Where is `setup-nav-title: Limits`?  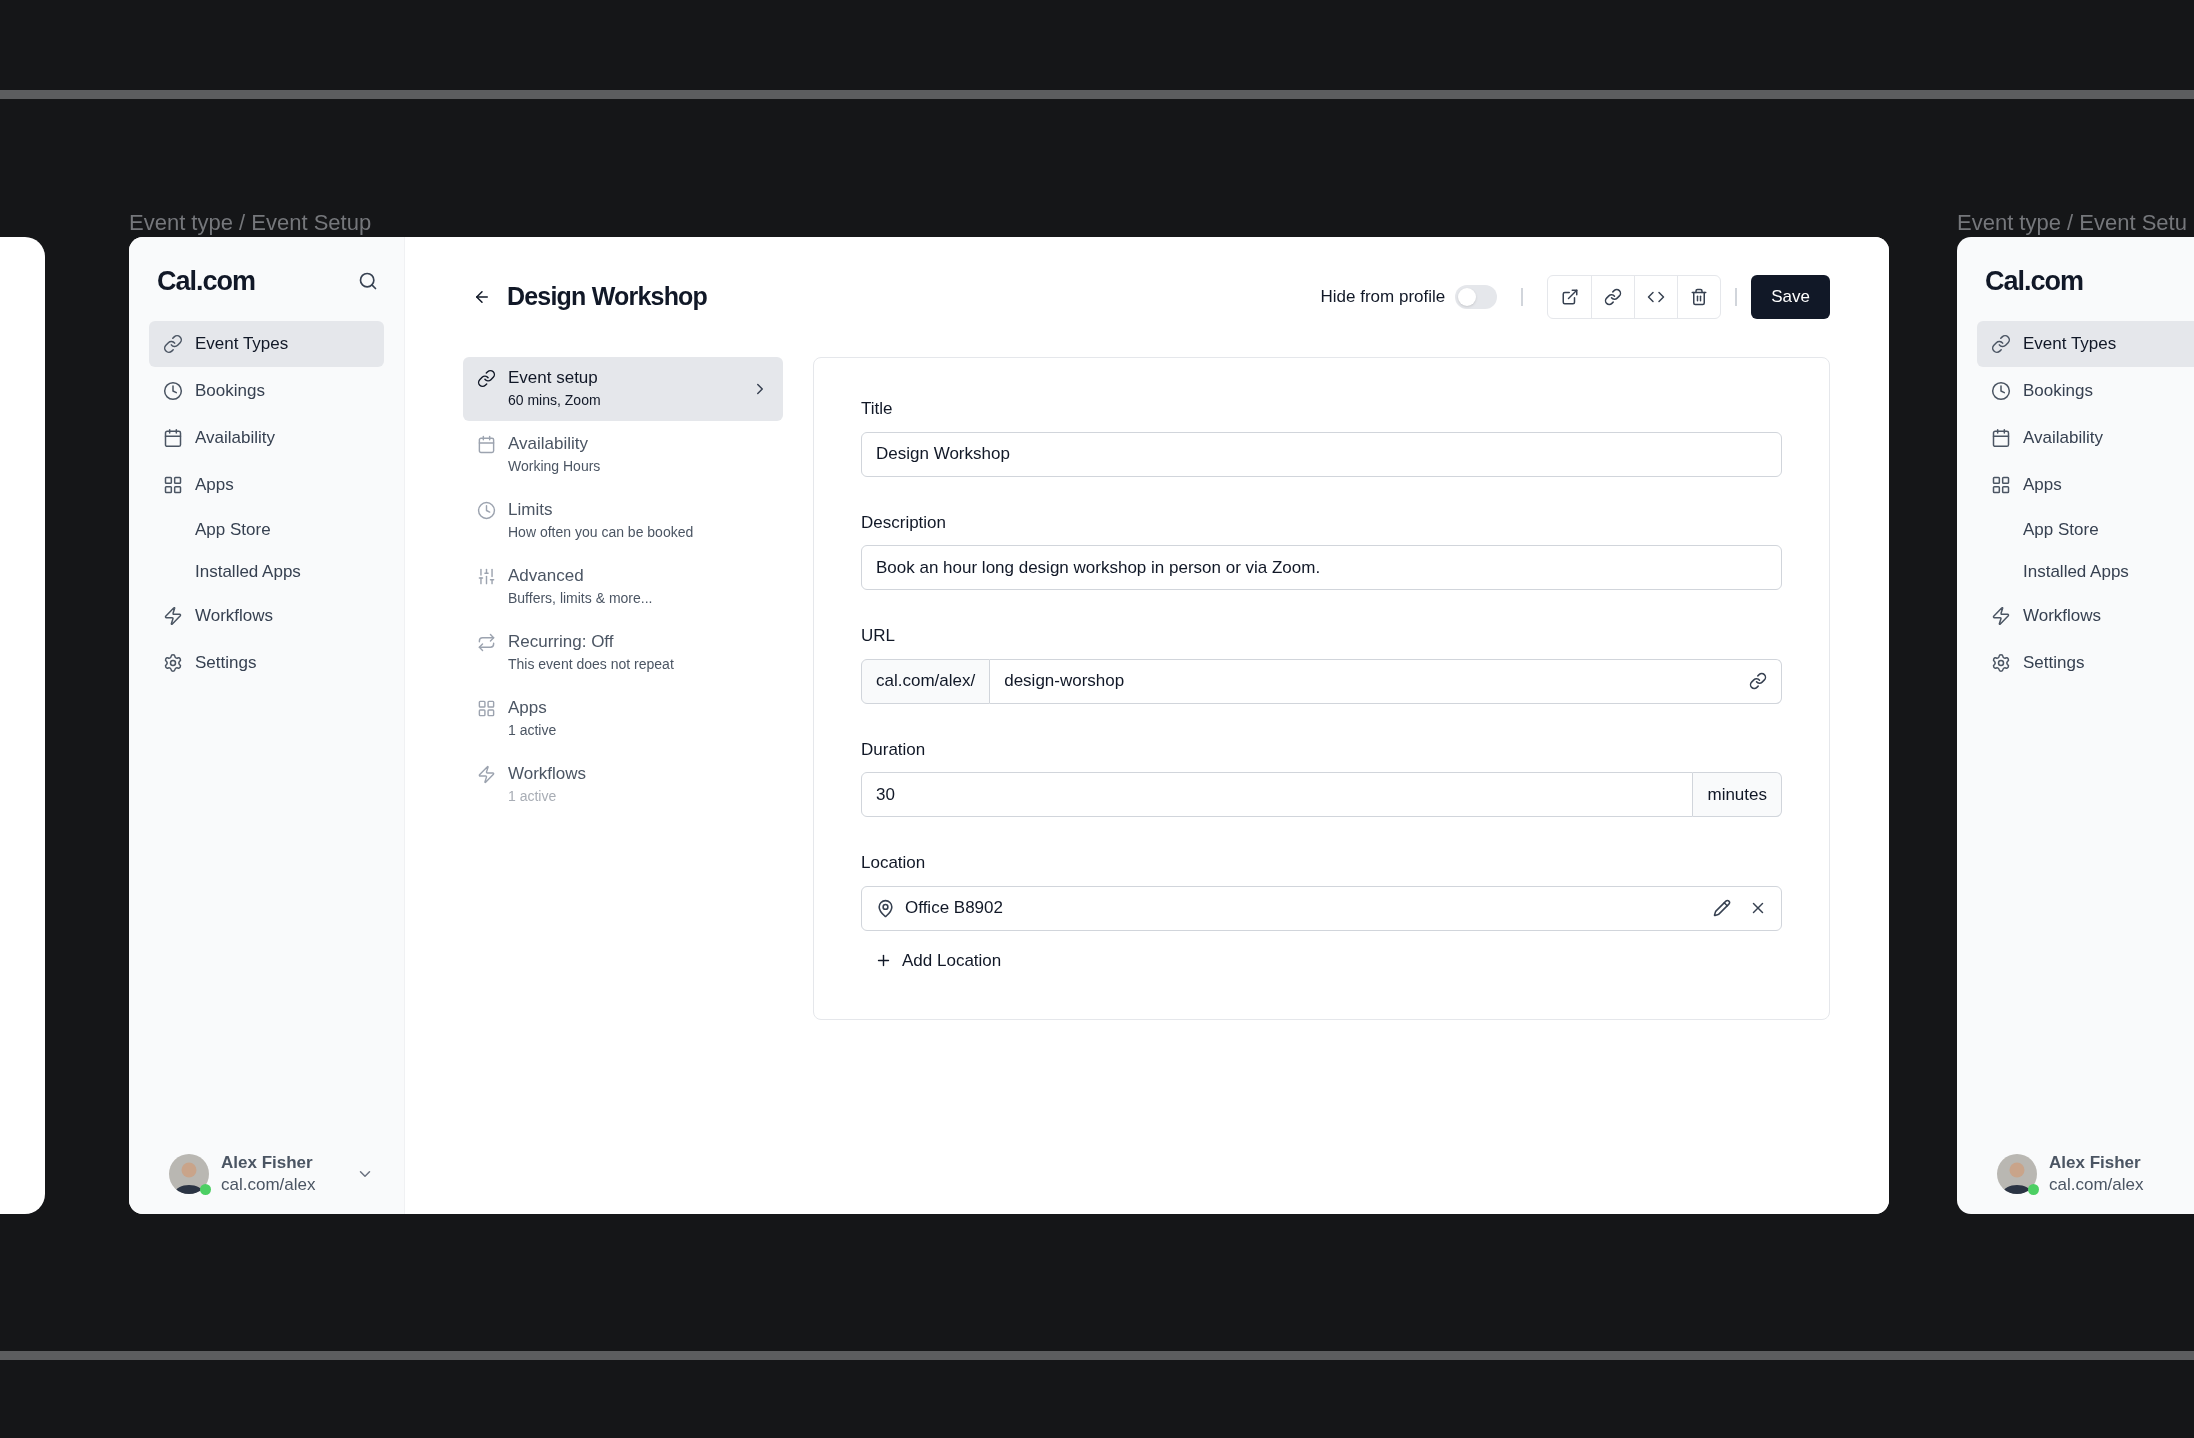
setup-nav-title: Limits is located at coordinates (531, 510).